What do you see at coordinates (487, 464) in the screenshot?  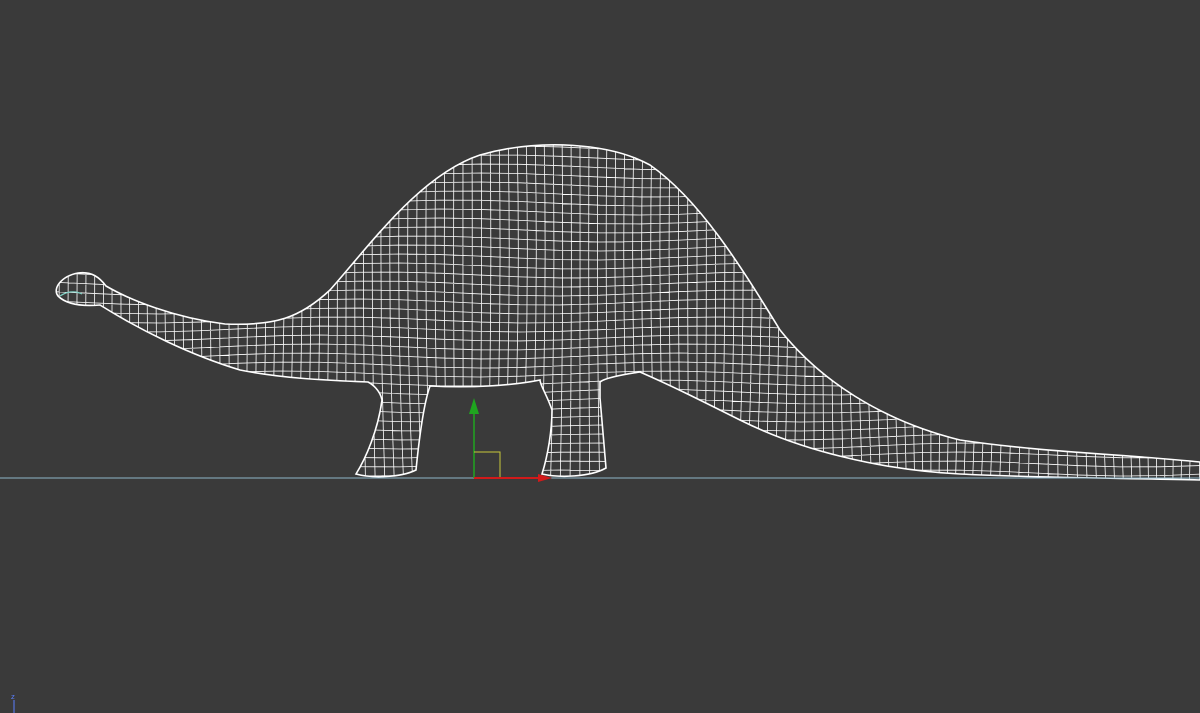 I see `gizmo-plane-handle` at bounding box center [487, 464].